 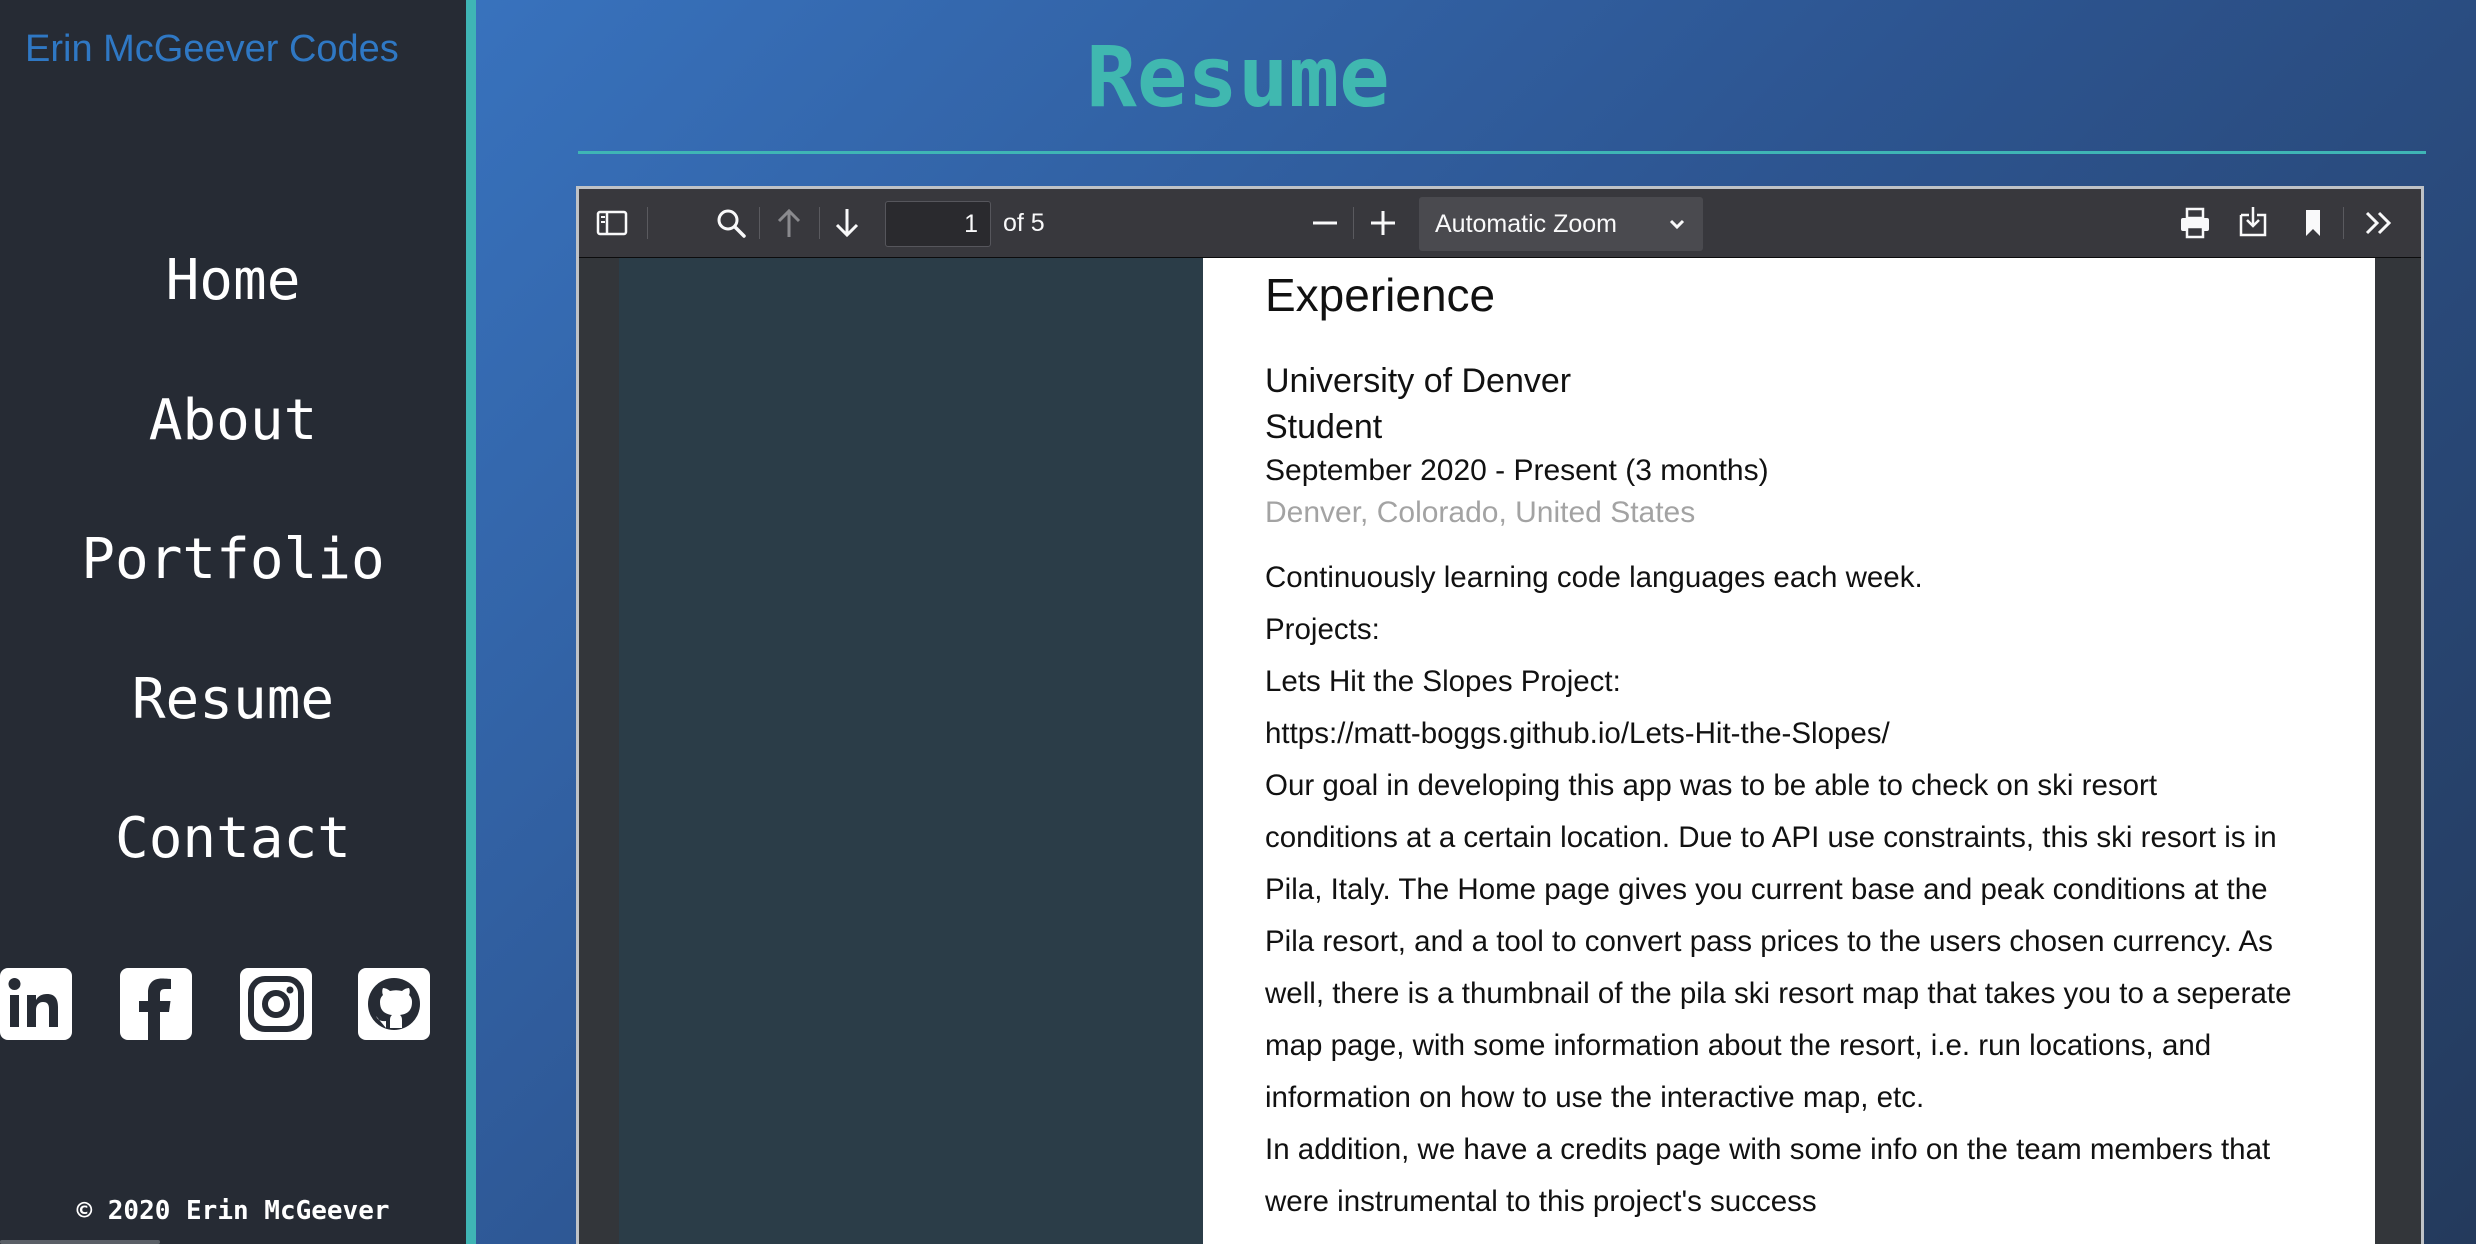 I want to click on scrollbar, so click(x=80, y=1242).